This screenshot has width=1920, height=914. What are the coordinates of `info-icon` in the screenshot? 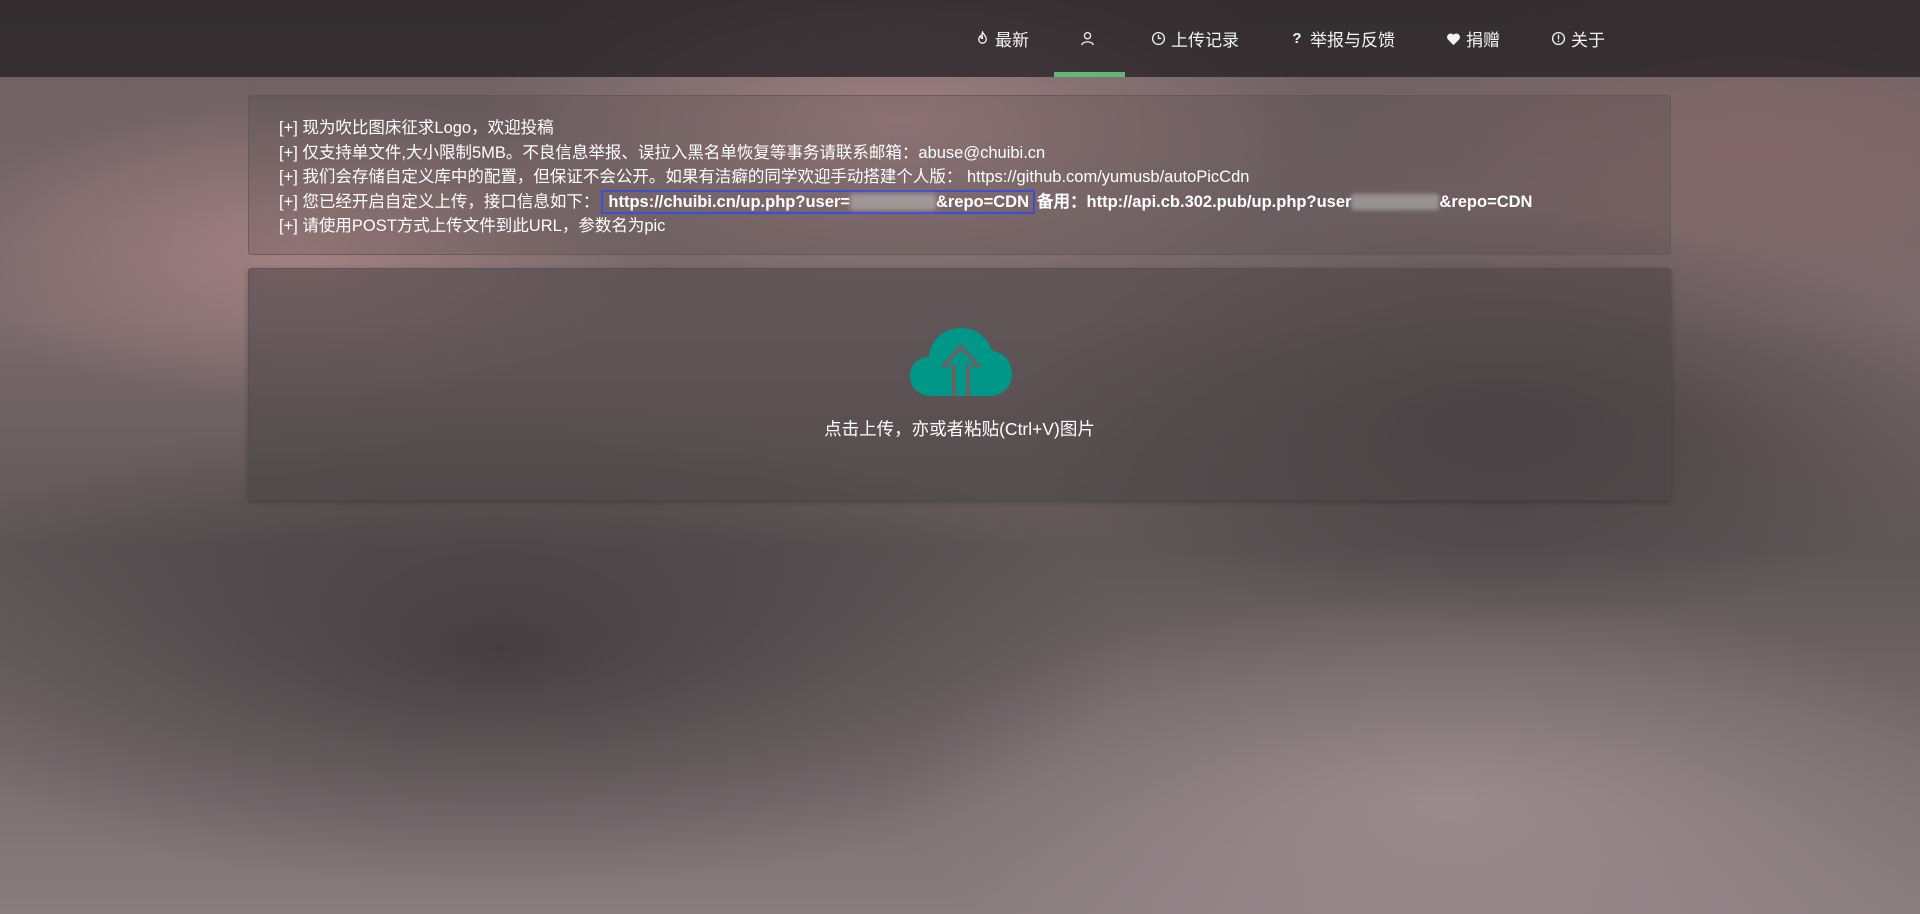 It's located at (1558, 39).